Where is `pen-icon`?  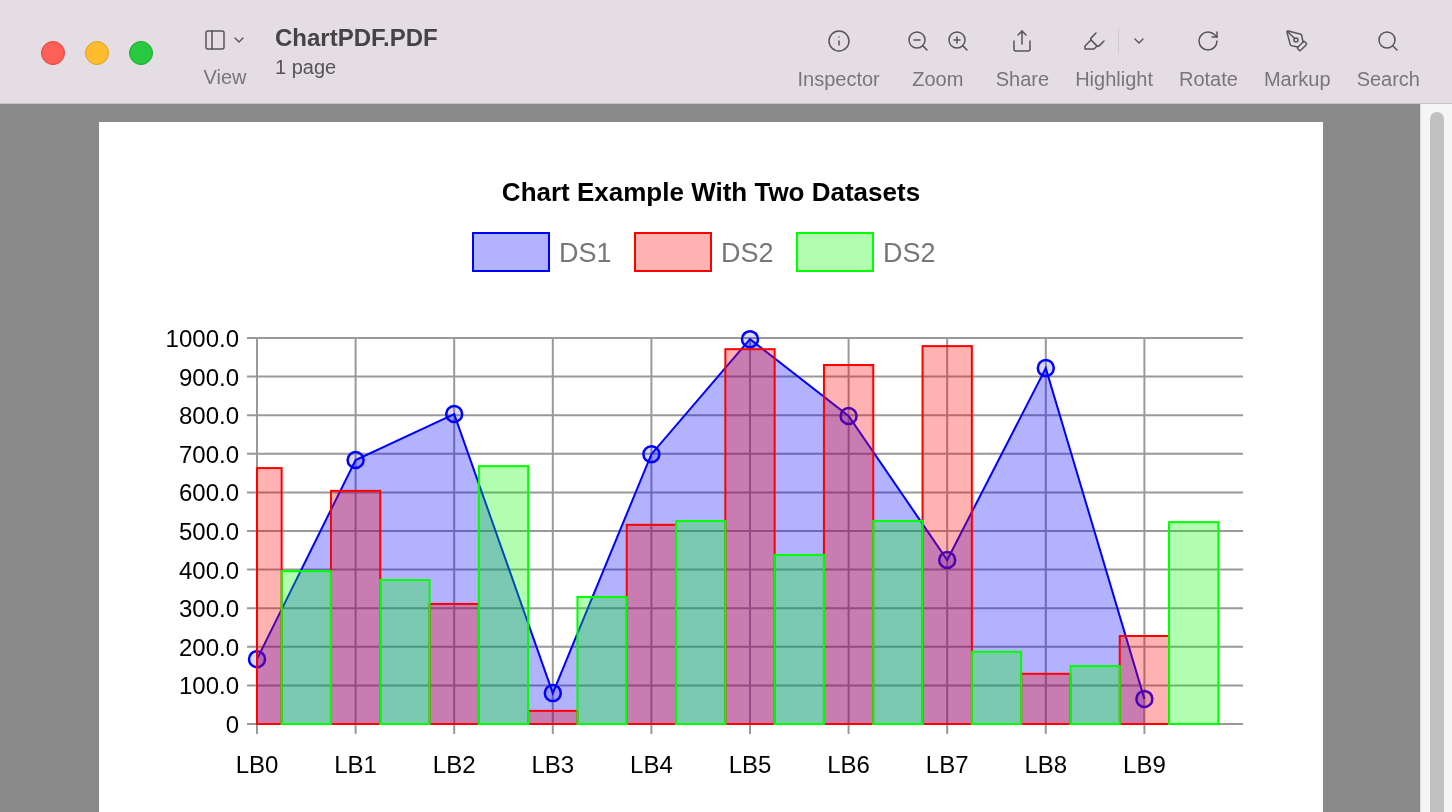 pen-icon is located at coordinates (1297, 41).